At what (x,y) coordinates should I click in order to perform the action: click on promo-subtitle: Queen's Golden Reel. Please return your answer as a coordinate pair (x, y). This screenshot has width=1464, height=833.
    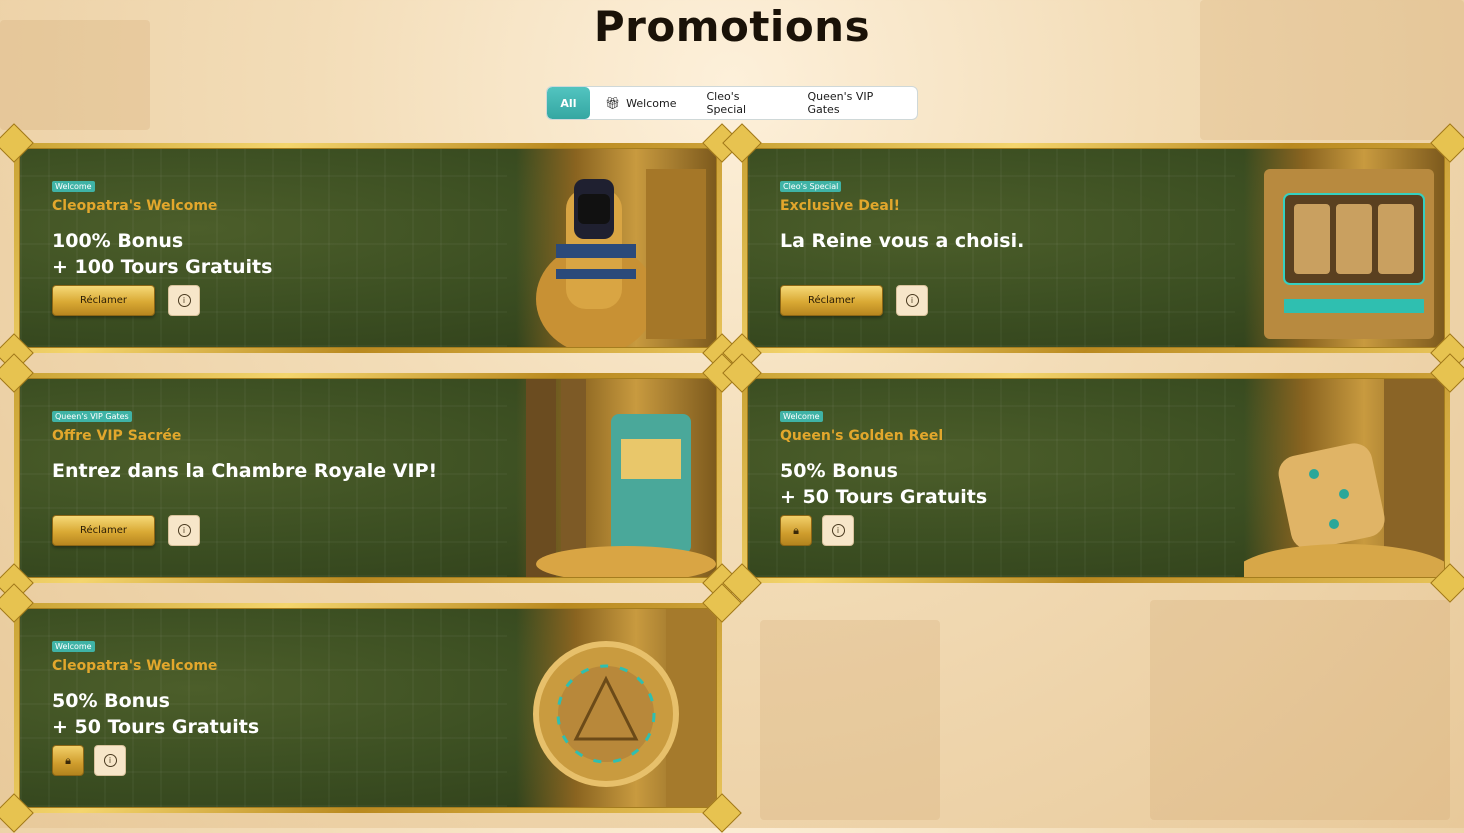
    Looking at the image, I should click on (862, 436).